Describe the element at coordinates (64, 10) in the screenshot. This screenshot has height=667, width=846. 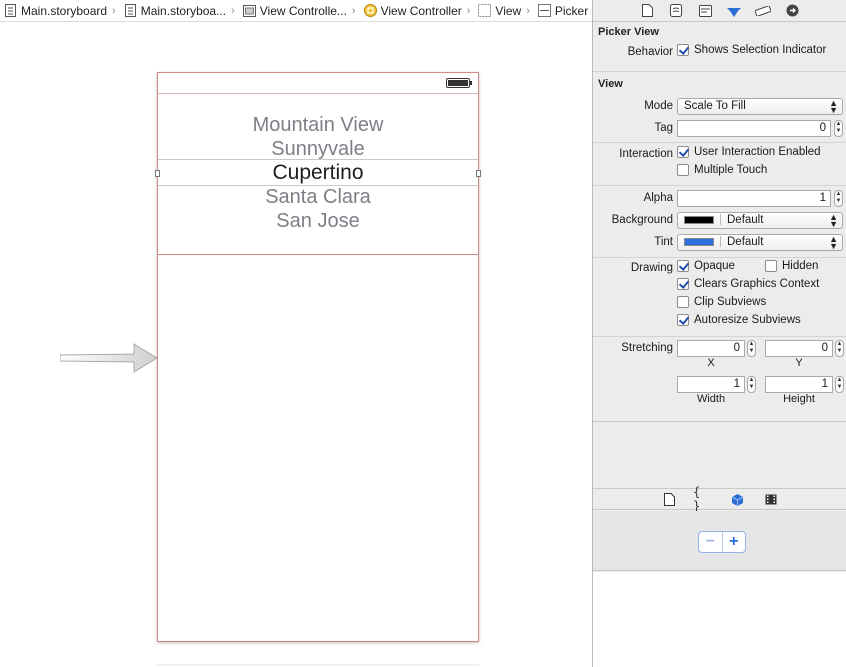
I see `breadcrumb-label: Main.storyboard` at that location.